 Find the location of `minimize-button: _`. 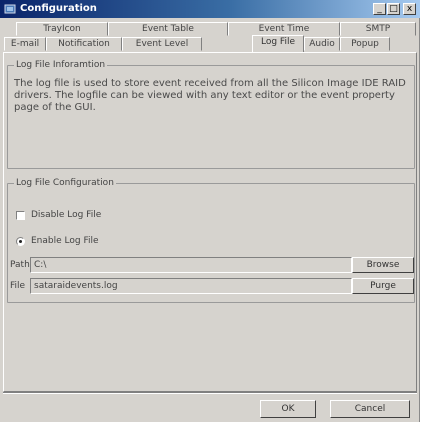

minimize-button: _ is located at coordinates (379, 9).